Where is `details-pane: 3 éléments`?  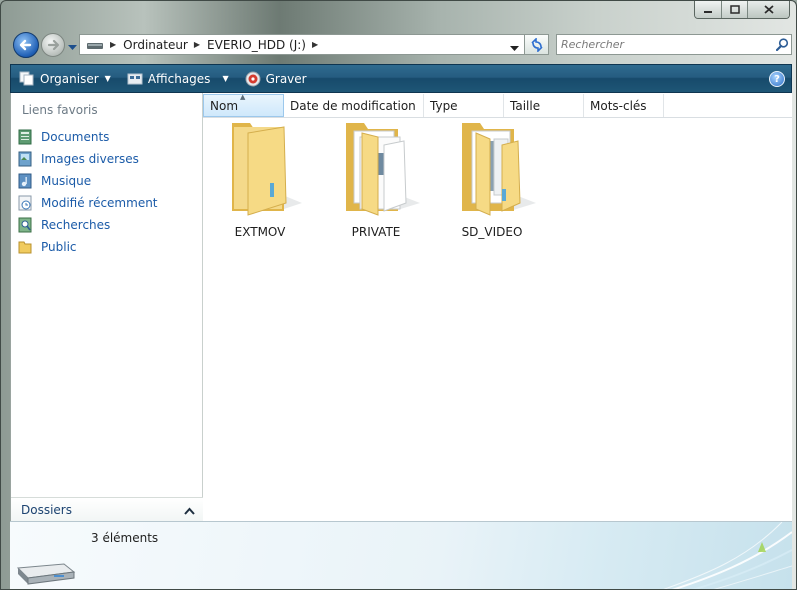 details-pane: 3 éléments is located at coordinates (401, 555).